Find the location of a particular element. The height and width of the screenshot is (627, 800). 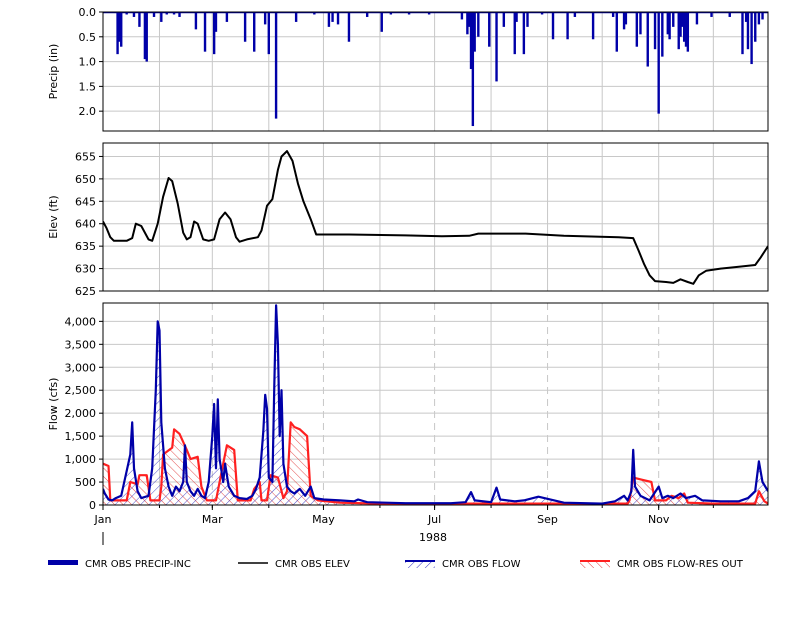

legend-item: CMR OBS PRECIP-INC is located at coordinates (119, 564).